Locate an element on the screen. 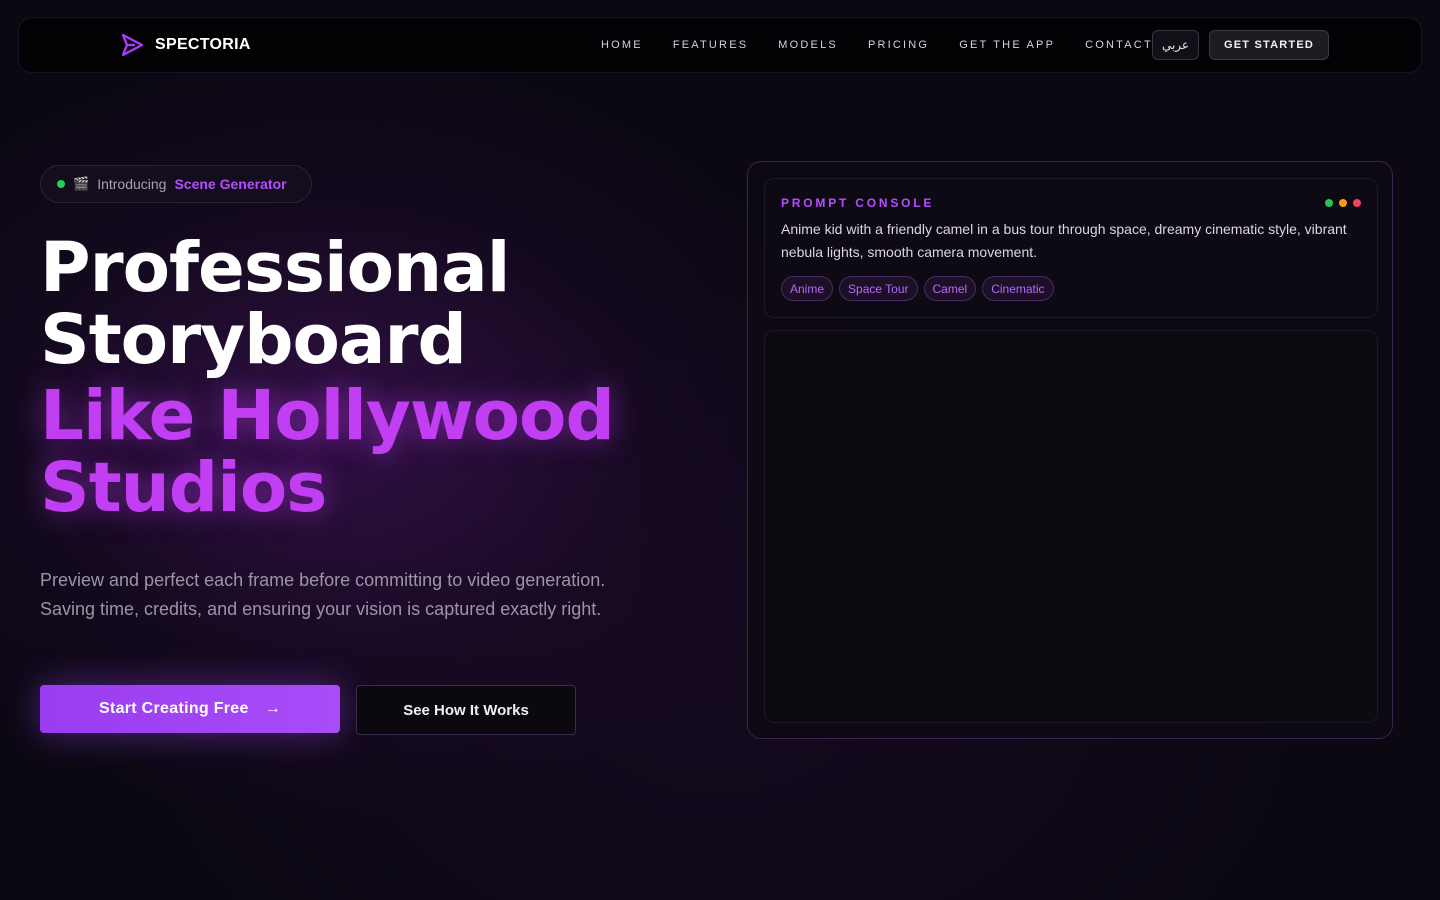 The image size is (1440, 900). brand-logo: SPECTORIA is located at coordinates (185, 45).